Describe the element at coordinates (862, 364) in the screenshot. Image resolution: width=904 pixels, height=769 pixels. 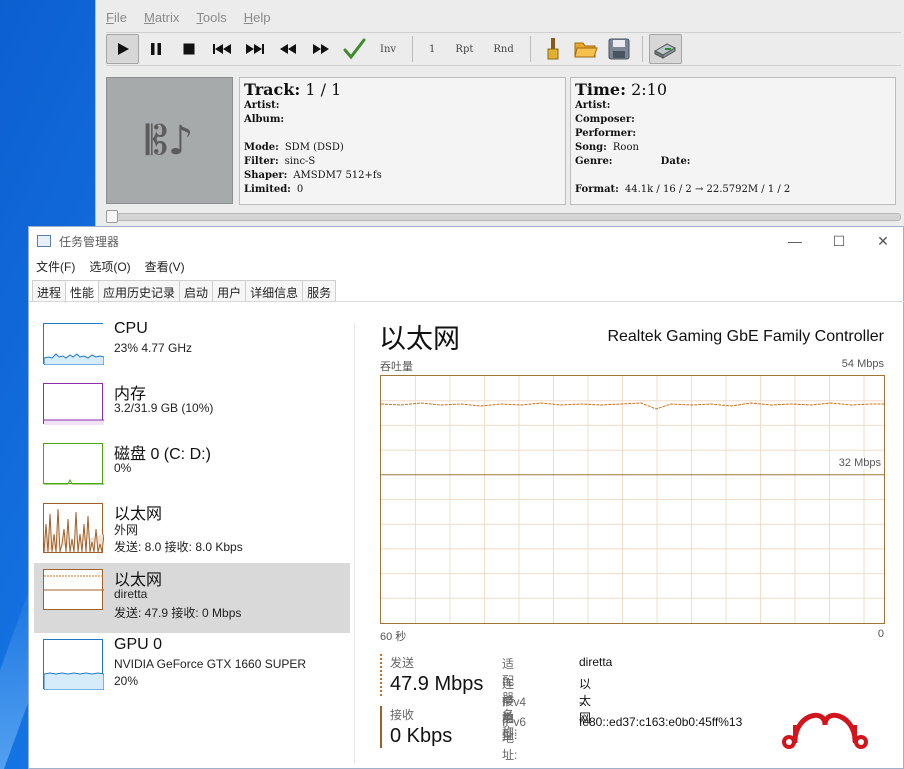
I see `graph-max-label: 54 Mbps` at that location.